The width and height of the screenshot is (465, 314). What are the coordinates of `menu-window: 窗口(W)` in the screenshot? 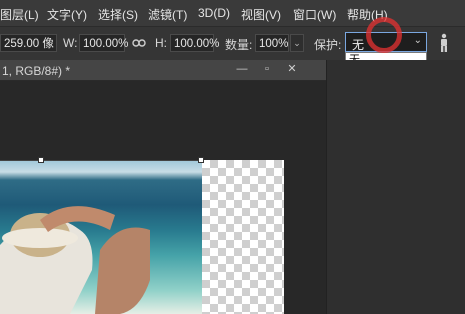 It's located at (314, 14).